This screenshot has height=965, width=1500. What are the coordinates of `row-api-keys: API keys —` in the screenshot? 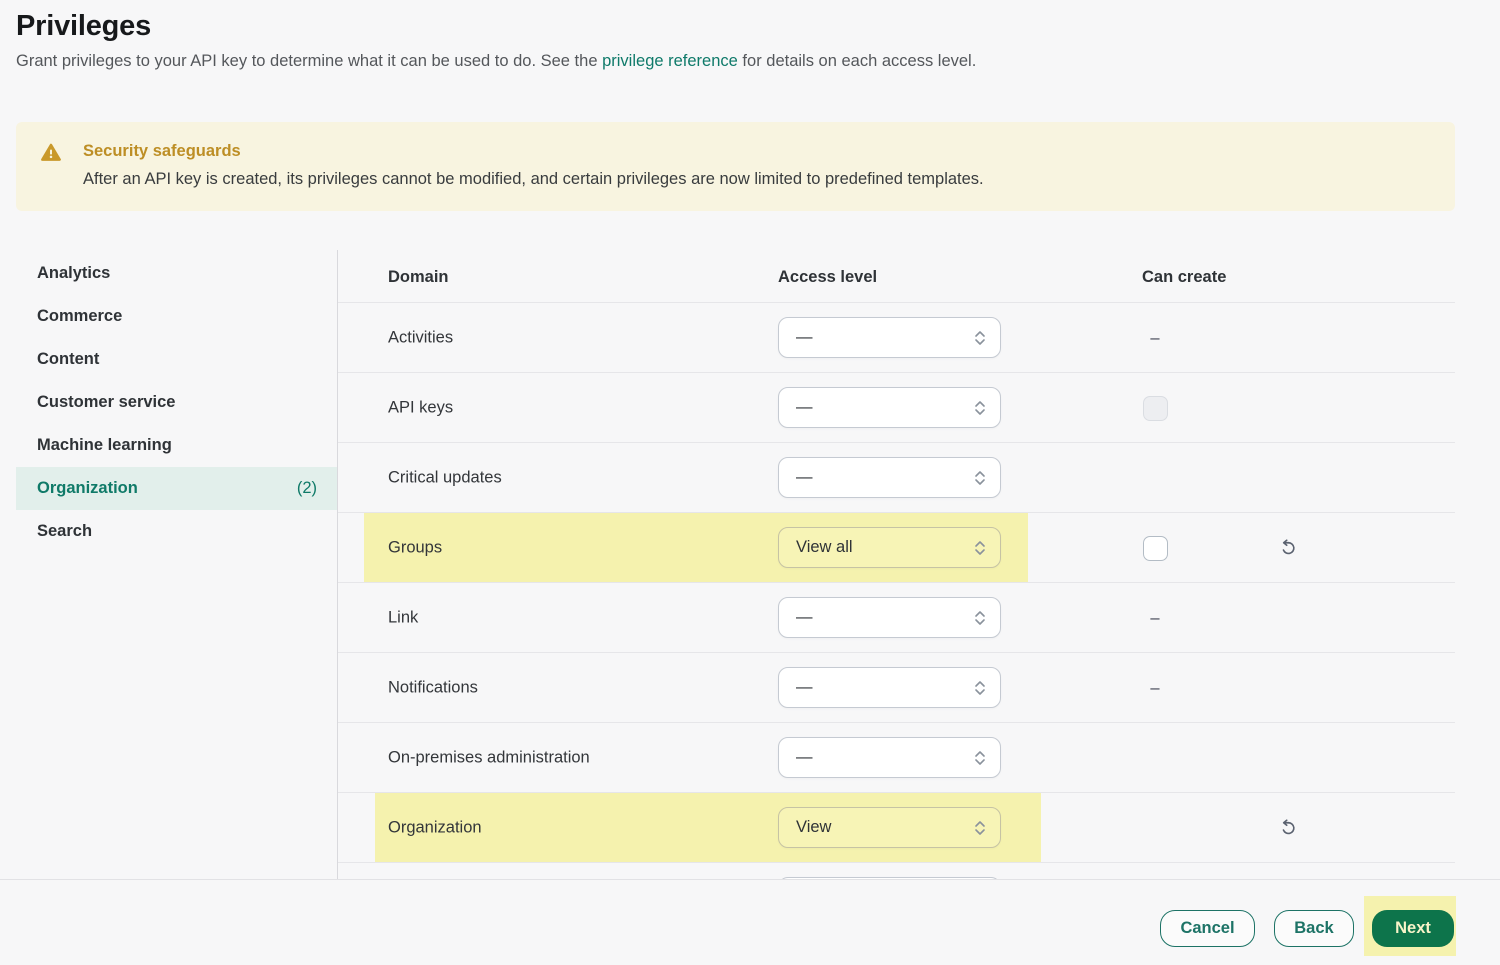 It's located at (896, 407).